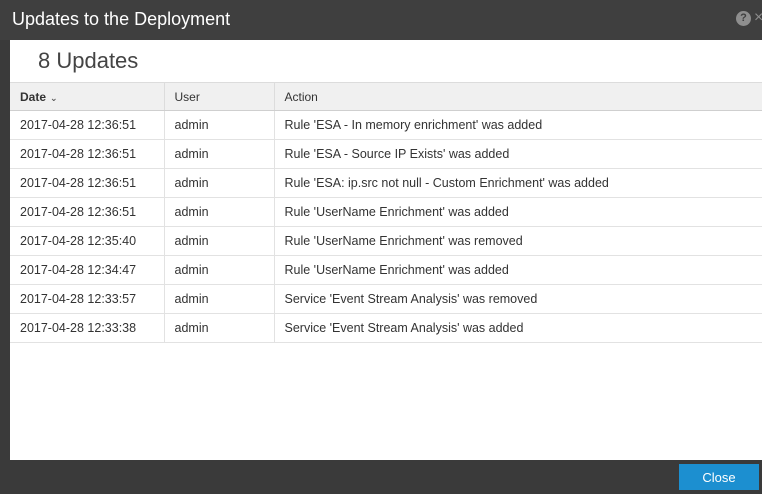  What do you see at coordinates (87, 270) in the screenshot?
I see `cell-date: 2017-04-28 12:34:47` at bounding box center [87, 270].